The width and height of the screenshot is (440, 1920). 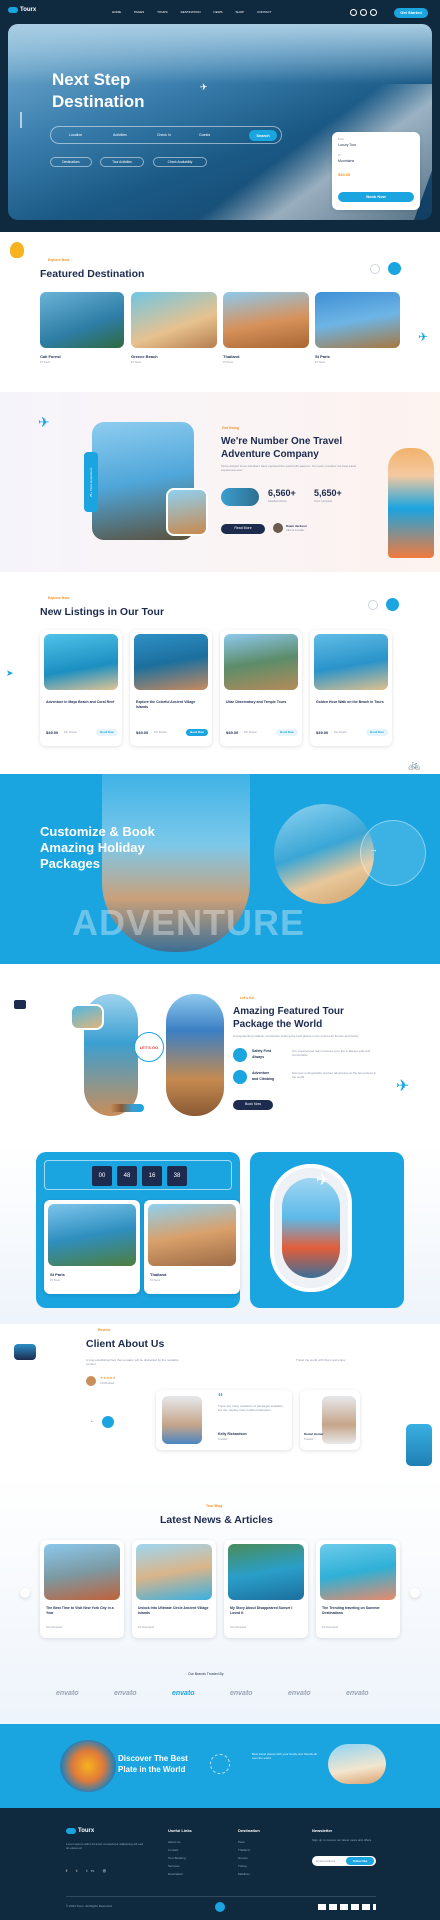 What do you see at coordinates (92, 1421) in the screenshot?
I see `prev-review-icon: ←` at bounding box center [92, 1421].